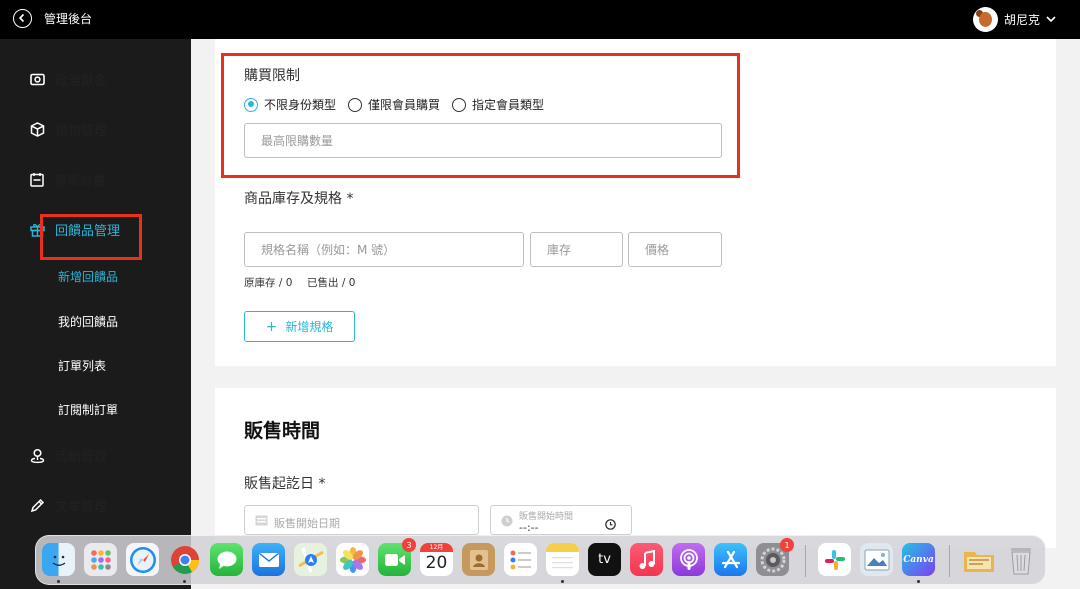  What do you see at coordinates (331, 283) in the screenshot?
I see `sold-count-text: 已售出 / 0` at bounding box center [331, 283].